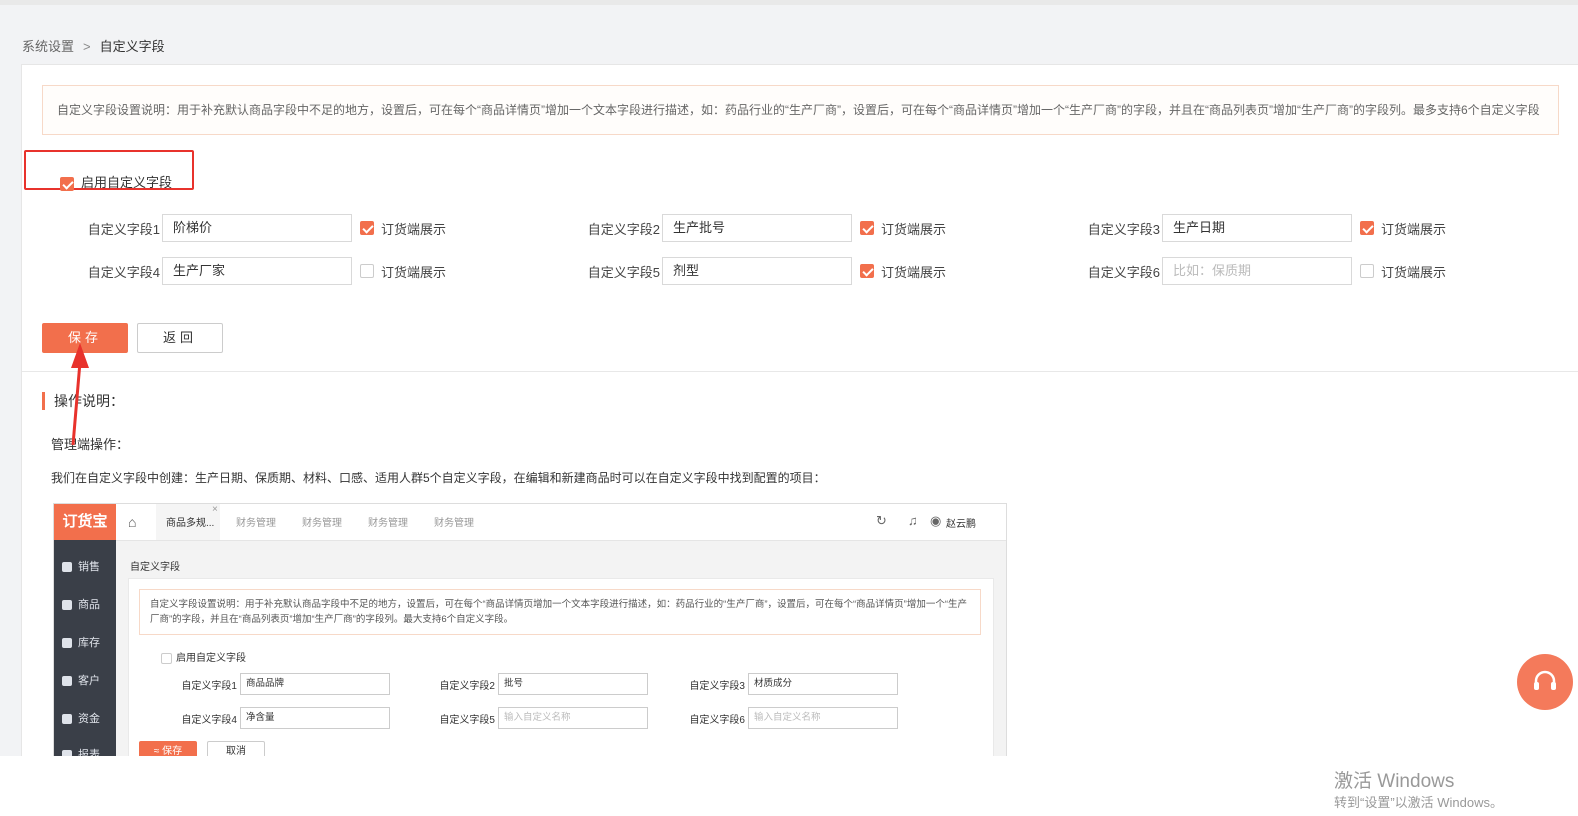 The image size is (1578, 816). Describe the element at coordinates (67, 719) in the screenshot. I see `funds-icon` at that location.